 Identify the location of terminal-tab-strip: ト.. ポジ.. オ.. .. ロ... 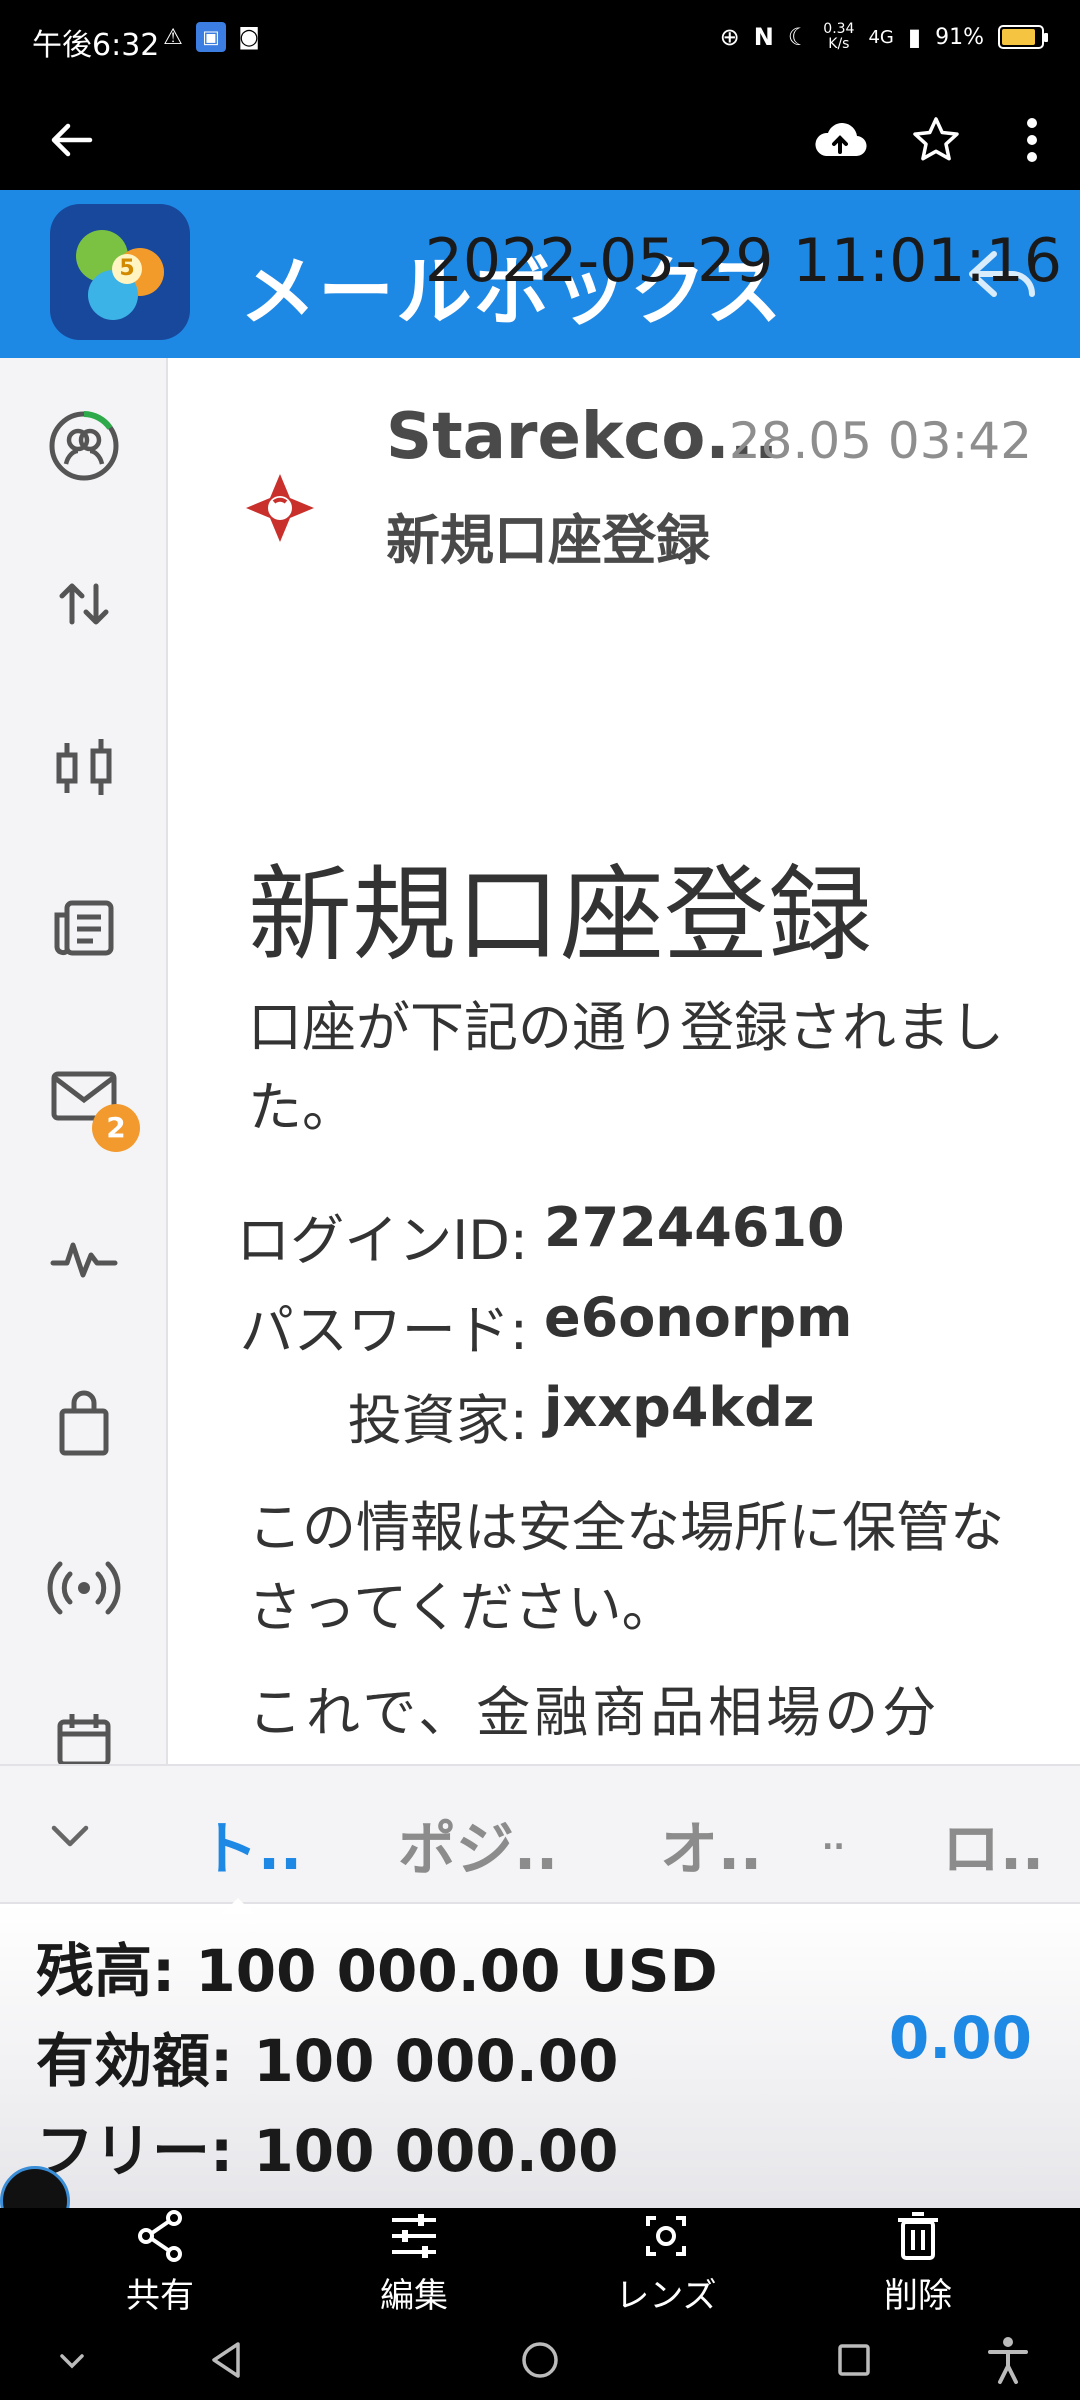
(540, 1834).